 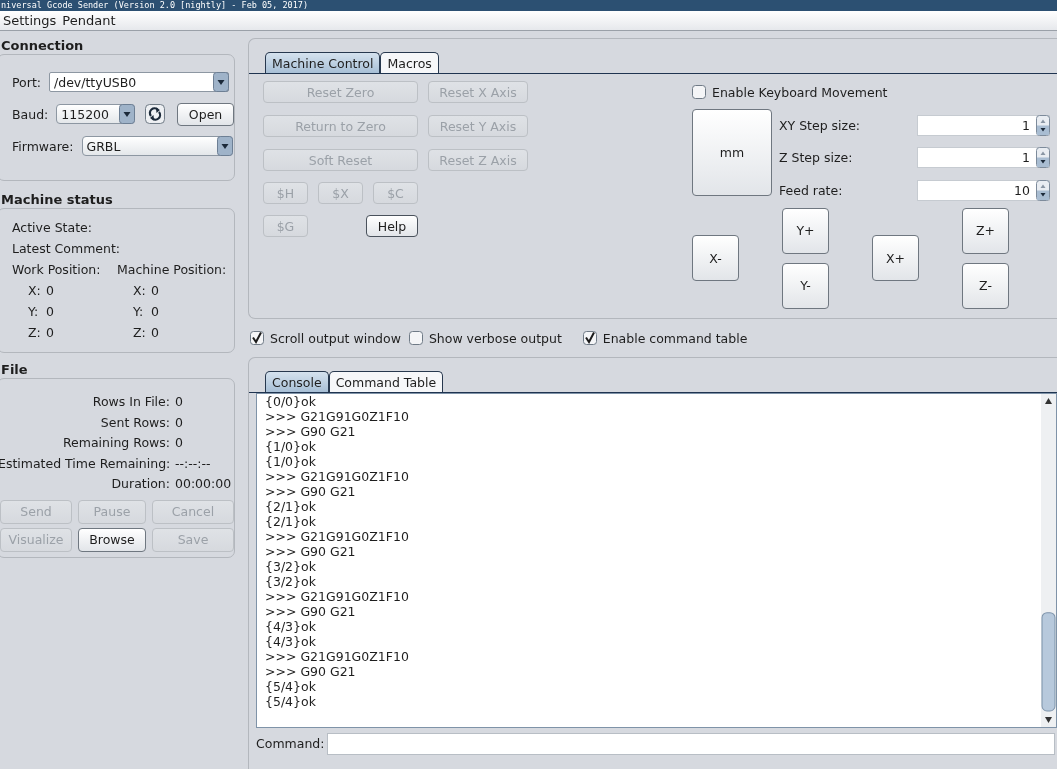 I want to click on field-label: Command:, so click(x=290, y=743).